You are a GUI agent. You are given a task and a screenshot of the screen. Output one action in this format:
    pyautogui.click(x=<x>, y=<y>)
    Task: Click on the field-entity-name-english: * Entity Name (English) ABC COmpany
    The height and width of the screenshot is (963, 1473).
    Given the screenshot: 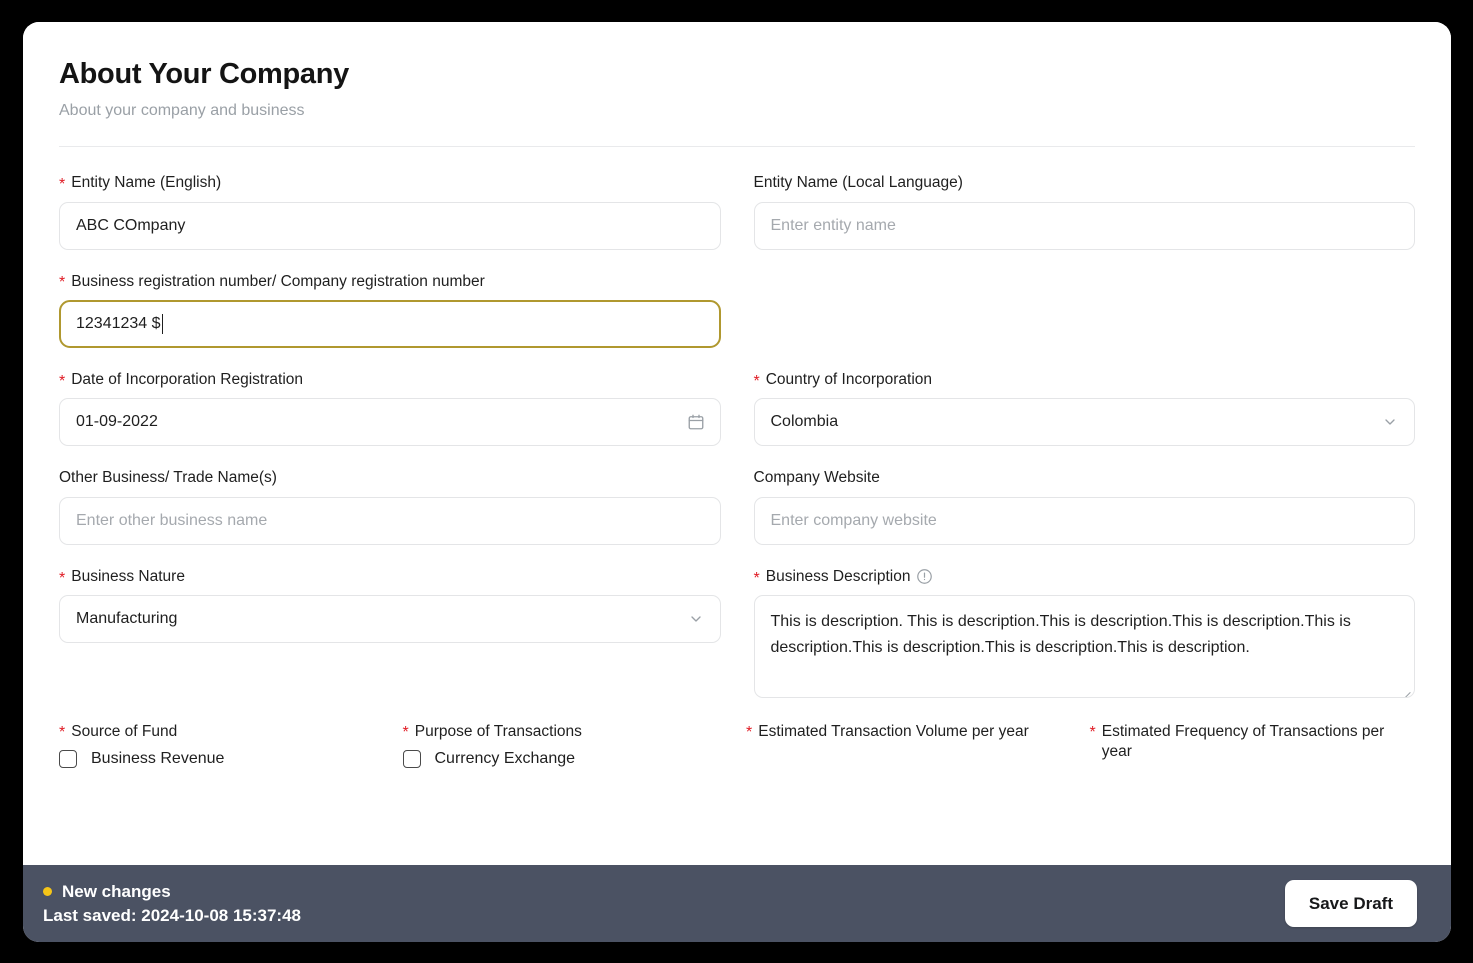 What is the action you would take?
    pyautogui.click(x=390, y=211)
    